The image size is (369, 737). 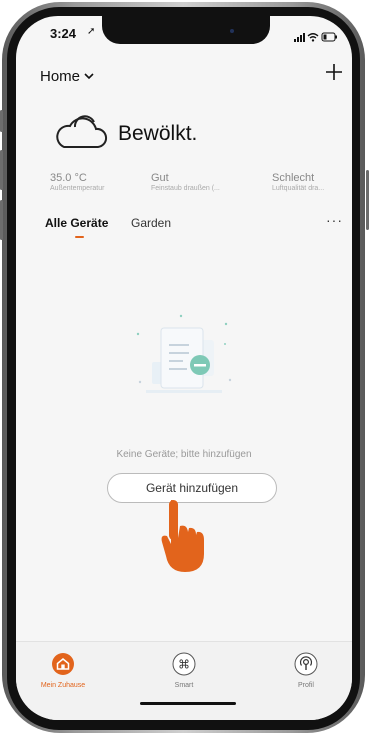 What do you see at coordinates (76, 223) in the screenshot?
I see `tab-all-devices: Alle Geräte` at bounding box center [76, 223].